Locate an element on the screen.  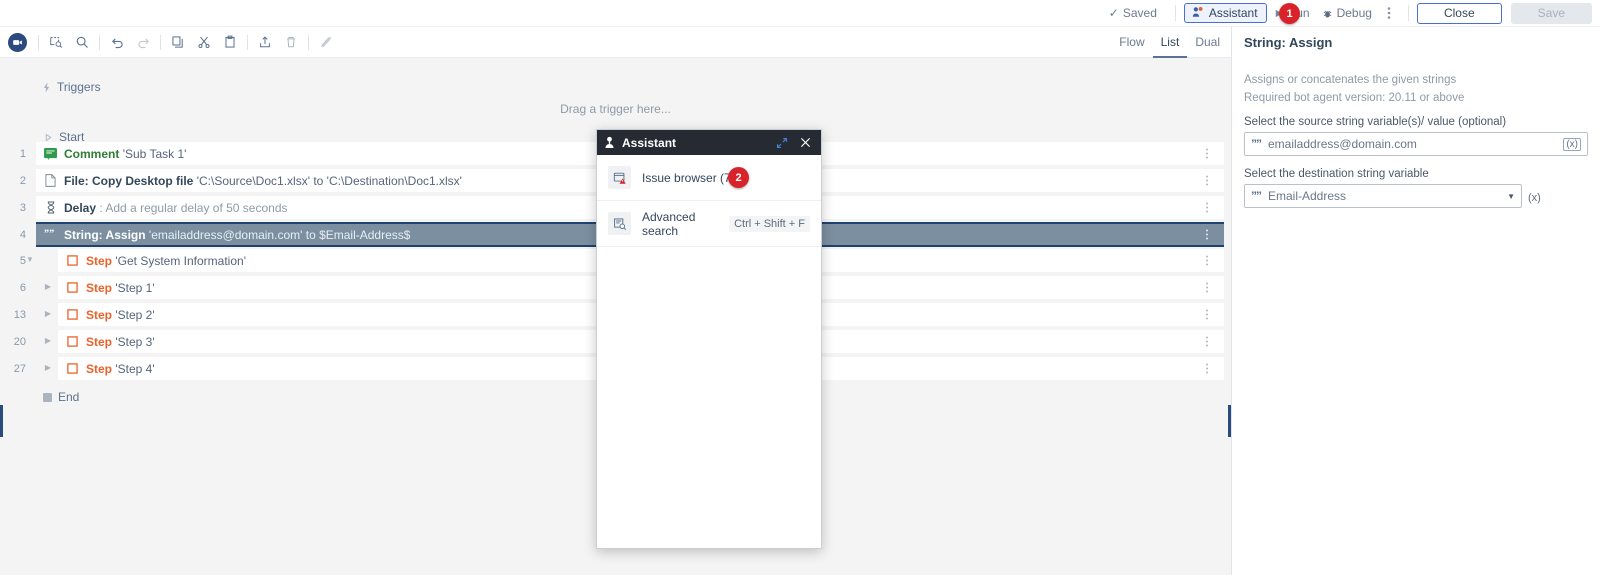
assistant-robot-icon is located at coordinates (1197, 12).